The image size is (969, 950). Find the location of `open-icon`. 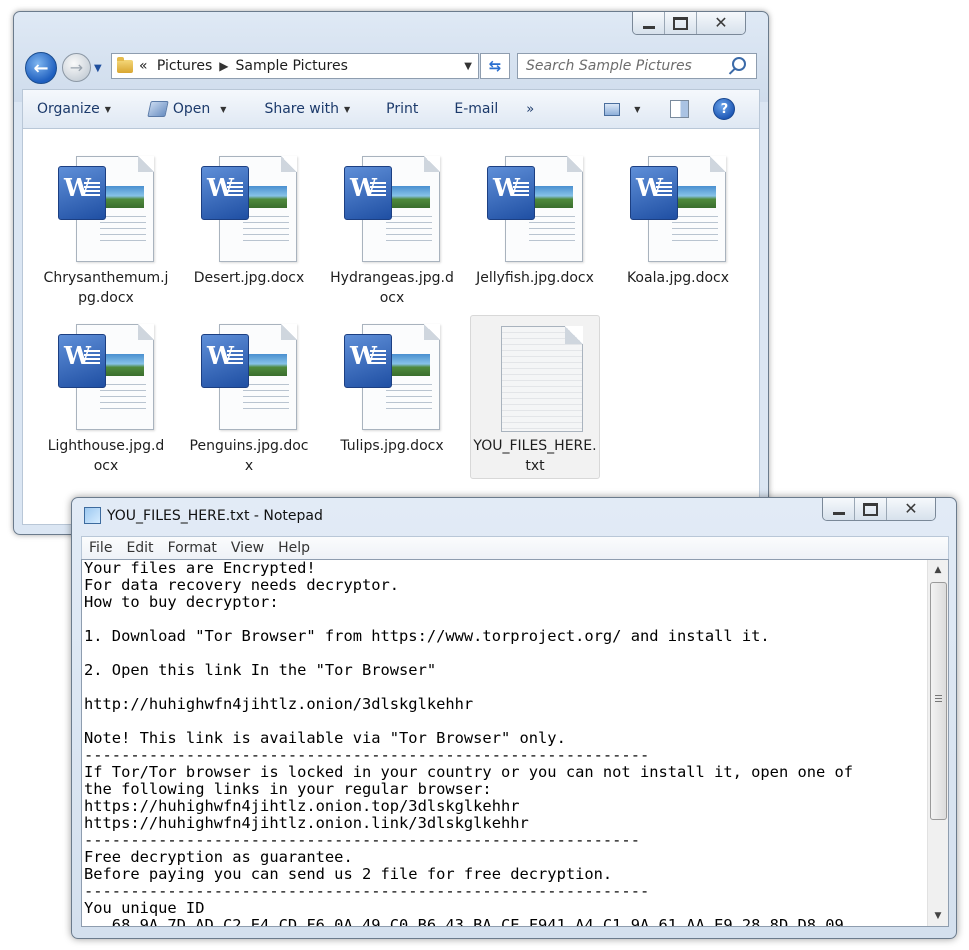

open-icon is located at coordinates (158, 109).